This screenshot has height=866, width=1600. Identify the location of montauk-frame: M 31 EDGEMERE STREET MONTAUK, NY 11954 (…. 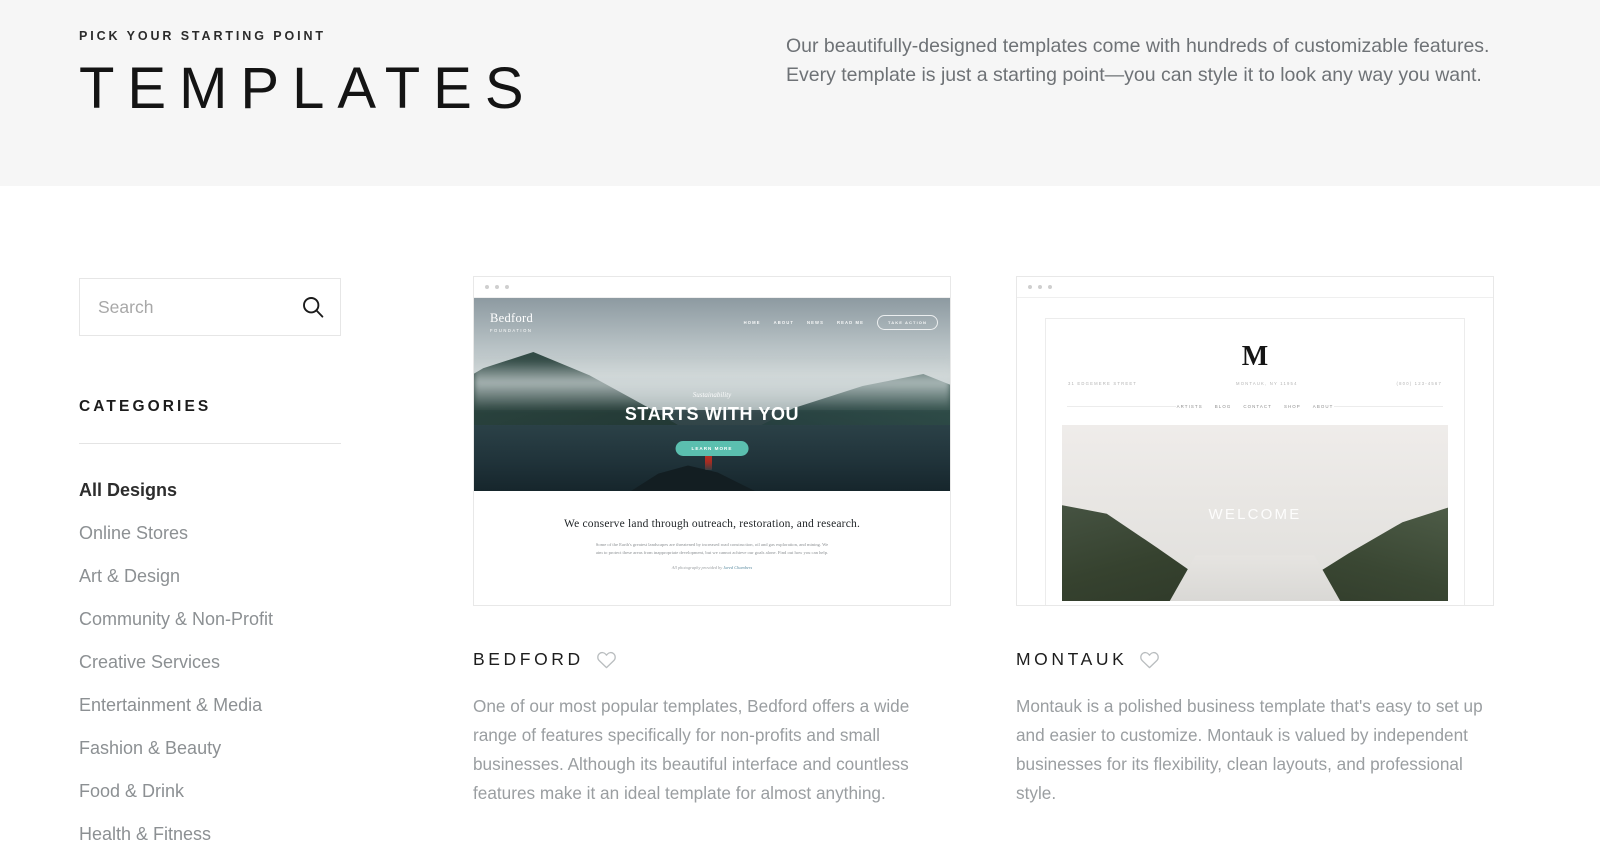
(1255, 461).